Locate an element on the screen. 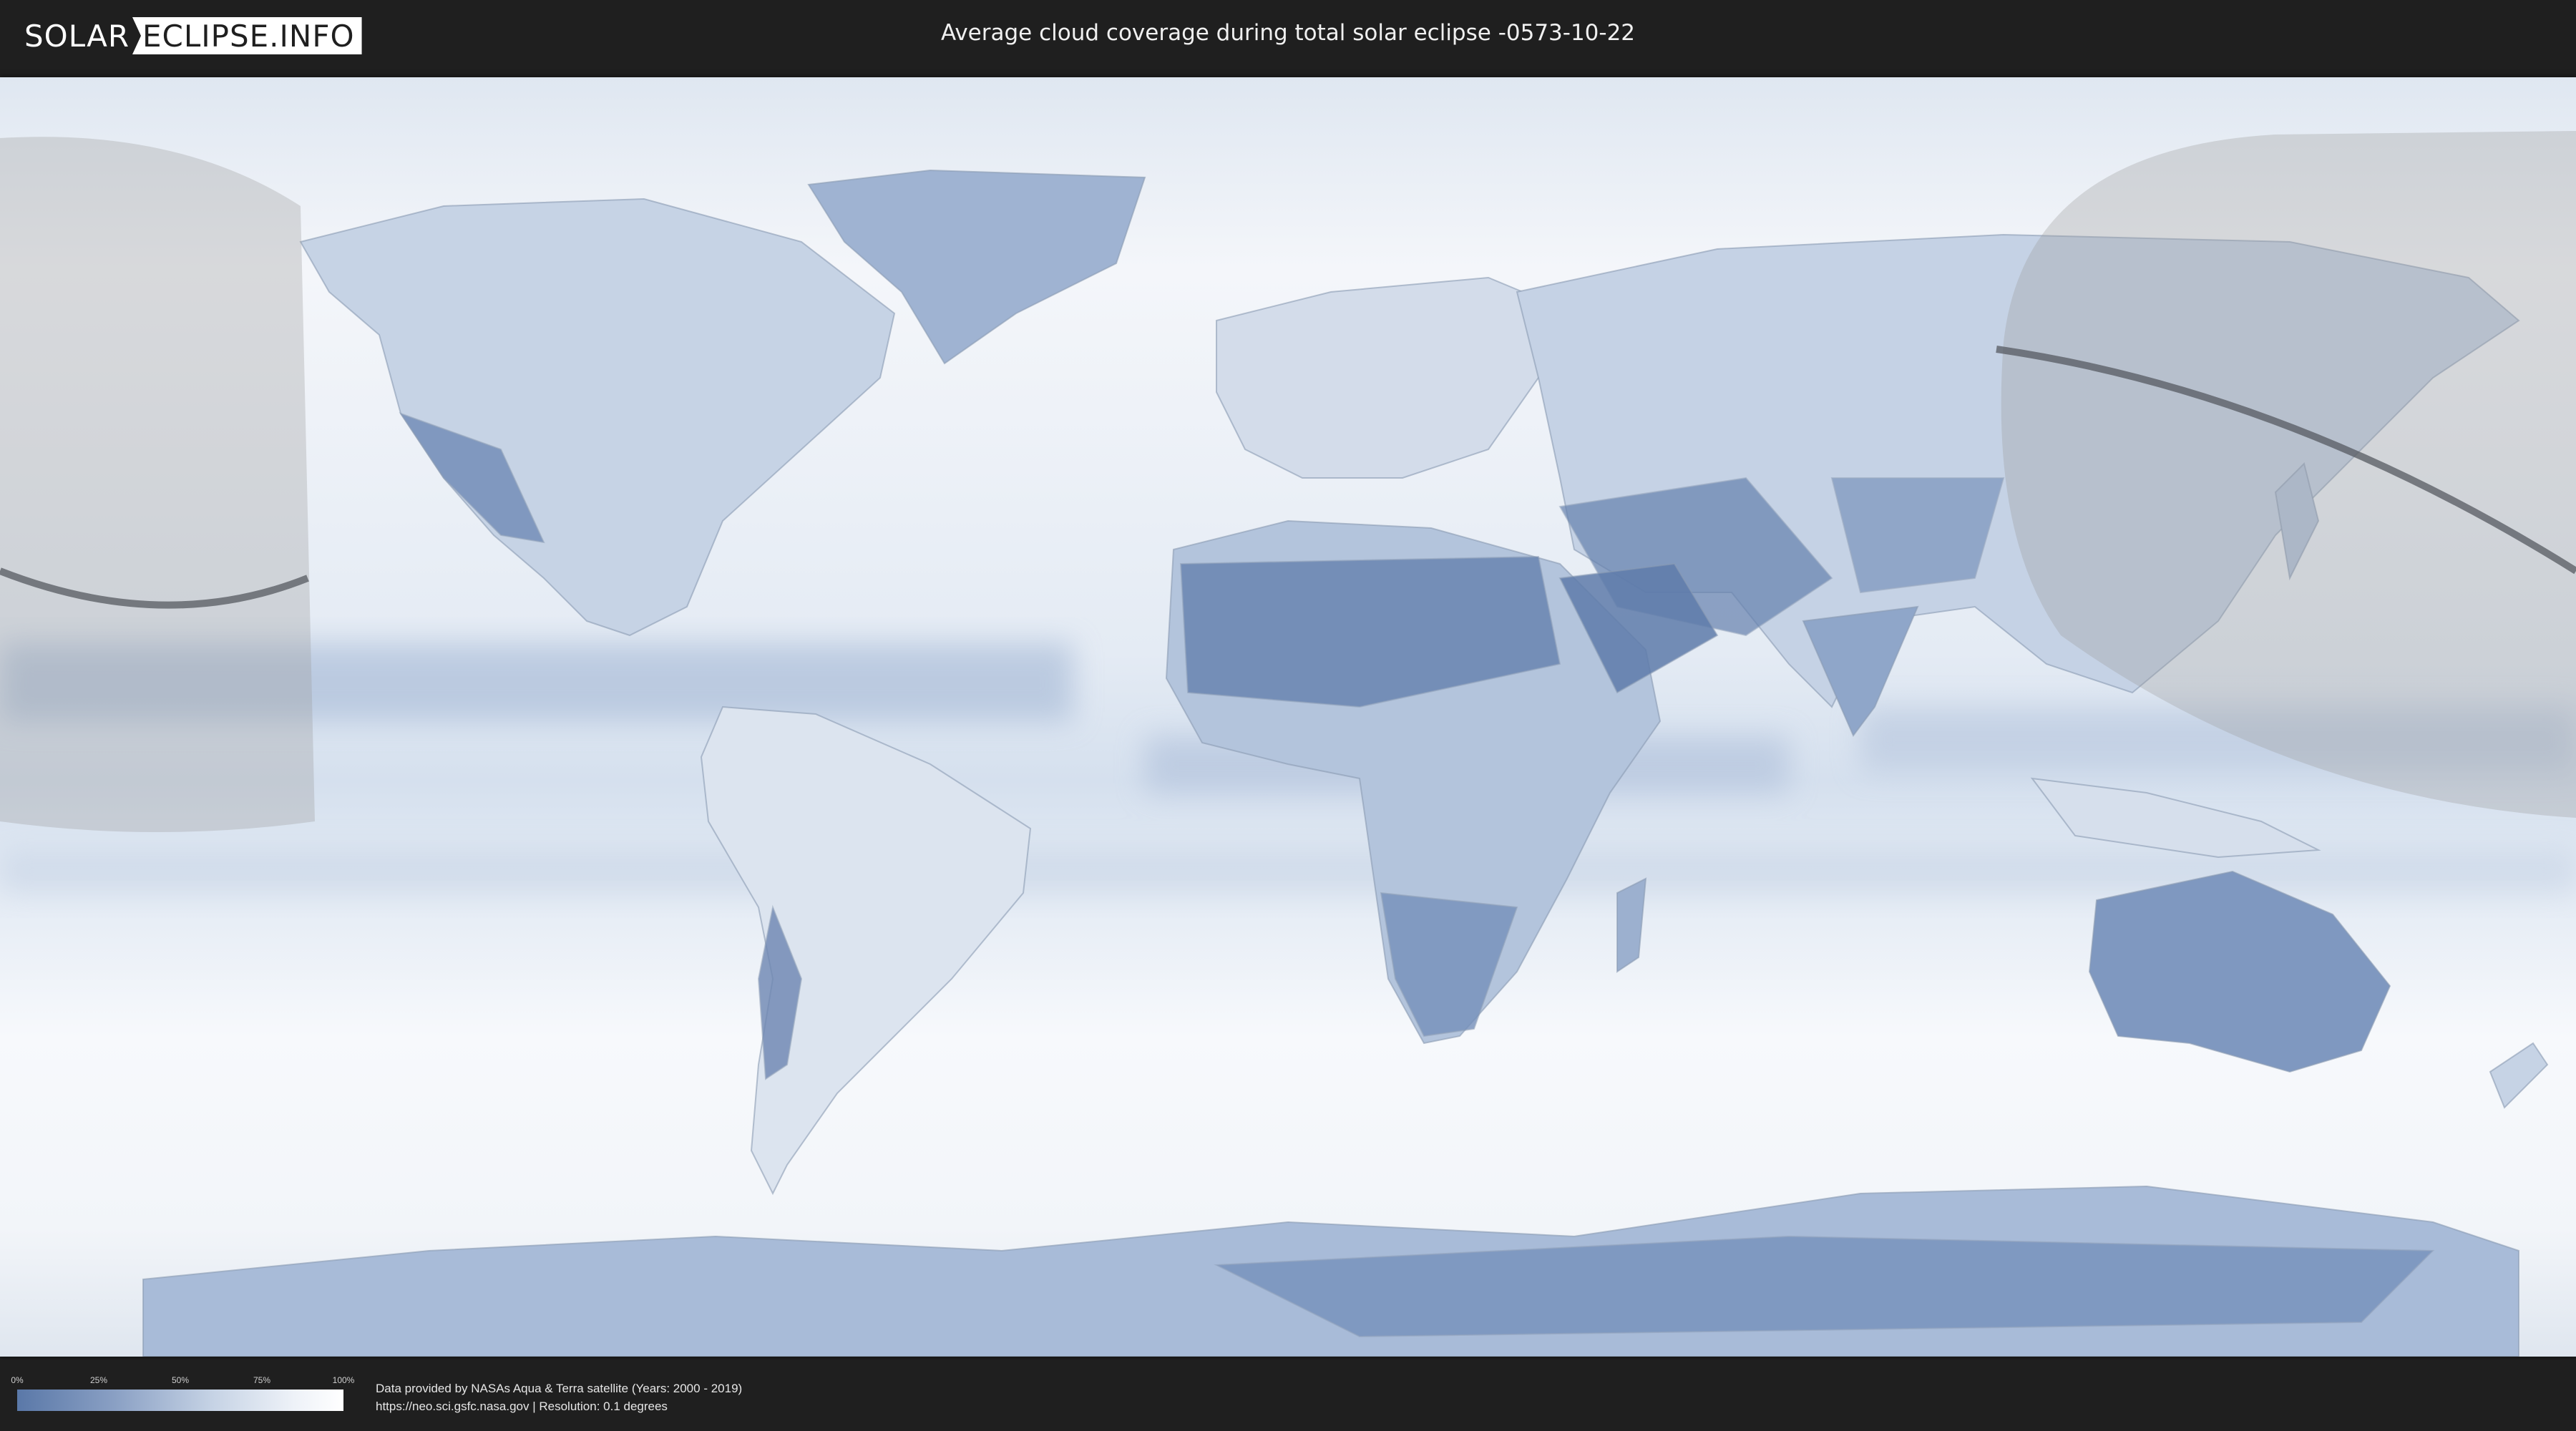 The width and height of the screenshot is (2576, 1431). legend-ticks: 0% 25% 50% 75% 100% is located at coordinates (182, 1381).